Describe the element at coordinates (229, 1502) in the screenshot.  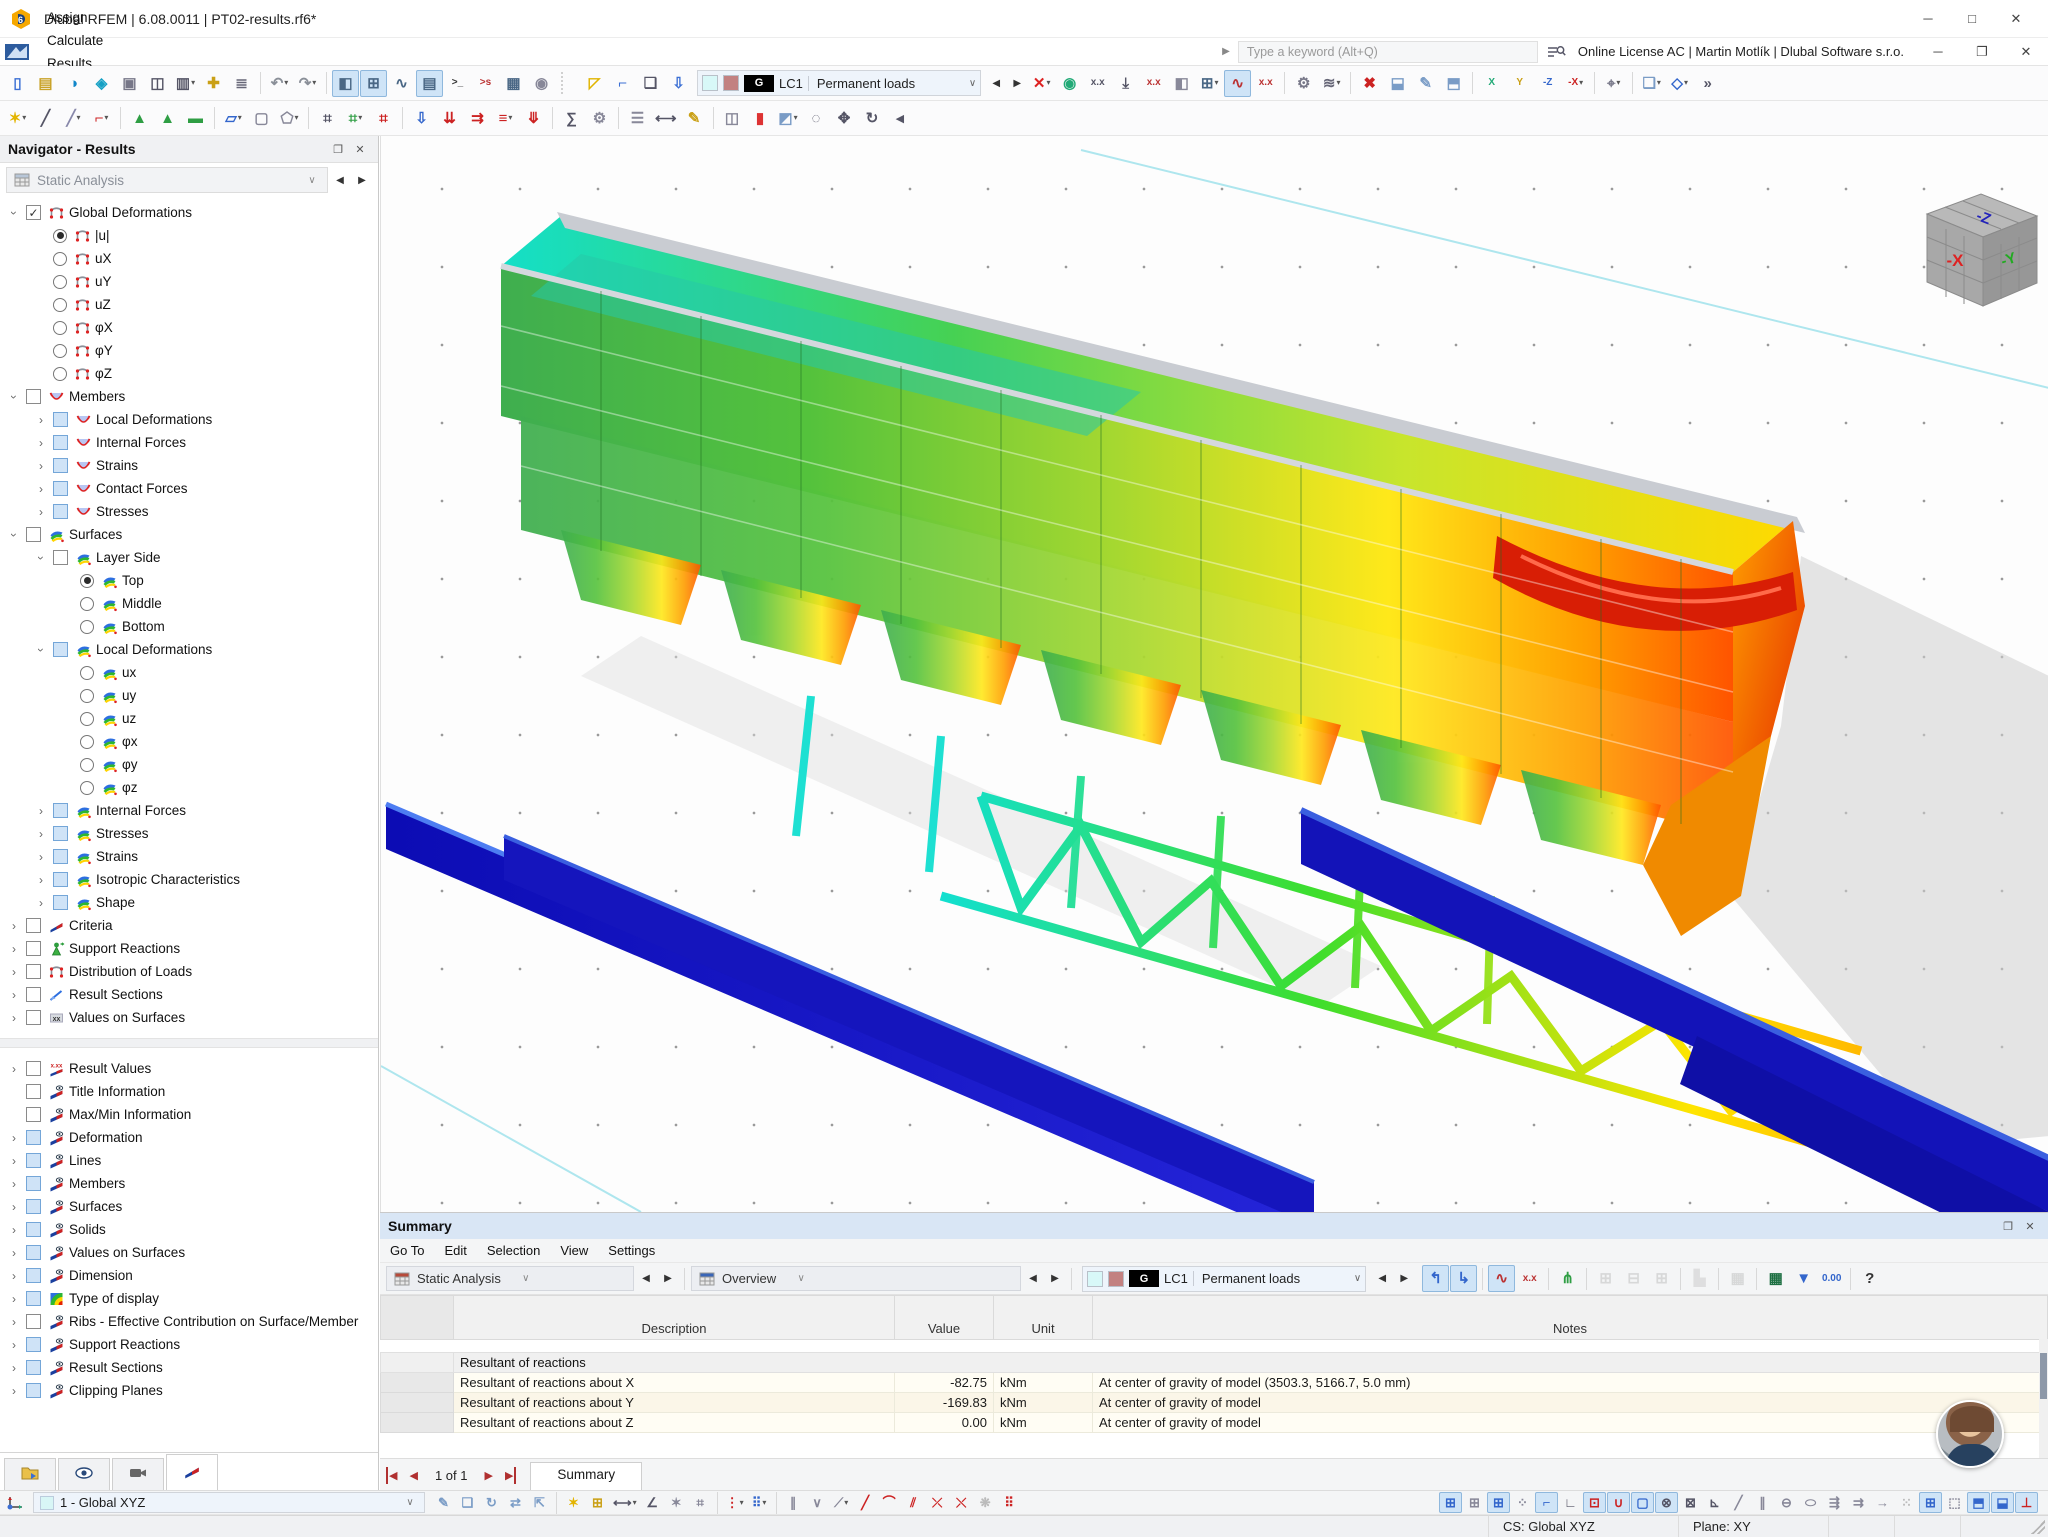
I see `coordinate-system-select: 1 - Global XYZ ∨` at that location.